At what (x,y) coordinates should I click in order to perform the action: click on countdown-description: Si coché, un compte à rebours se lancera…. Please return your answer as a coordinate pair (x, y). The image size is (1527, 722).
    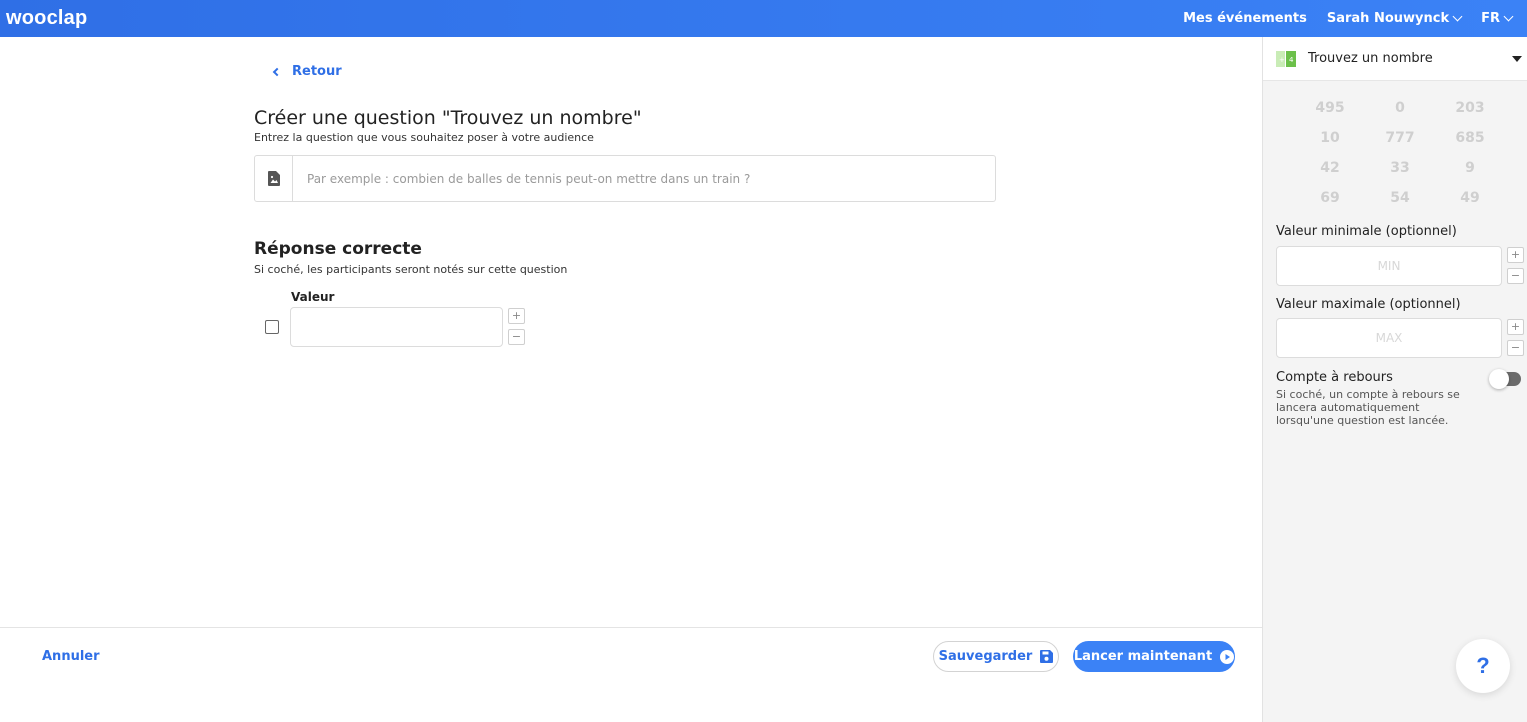
    Looking at the image, I should click on (1368, 407).